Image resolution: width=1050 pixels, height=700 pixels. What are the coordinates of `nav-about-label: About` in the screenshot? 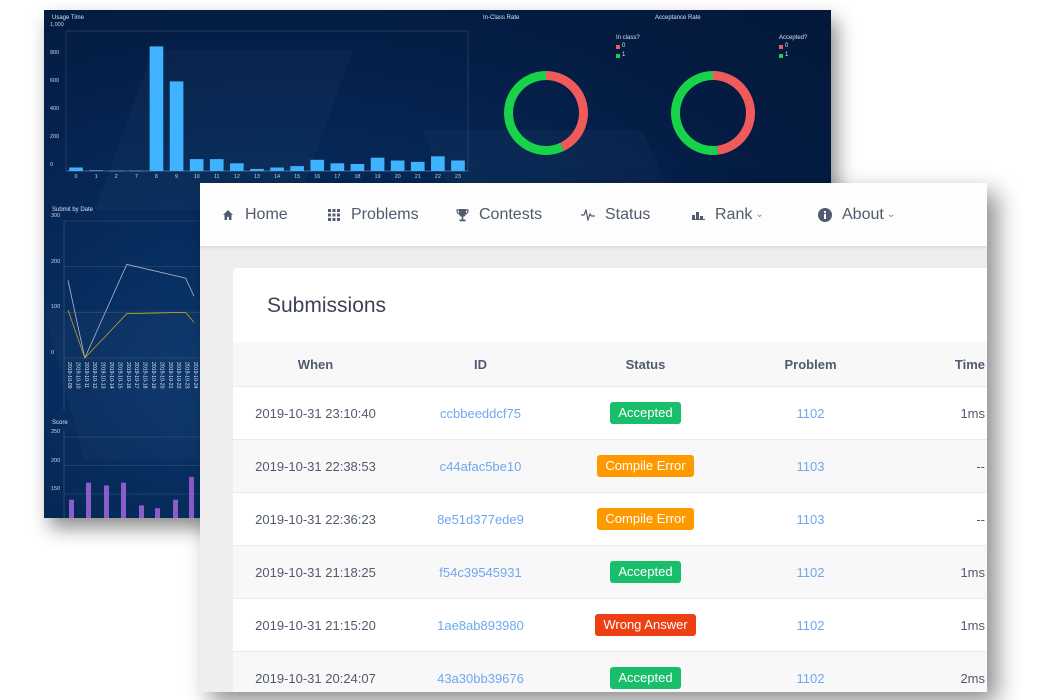 It's located at (863, 214).